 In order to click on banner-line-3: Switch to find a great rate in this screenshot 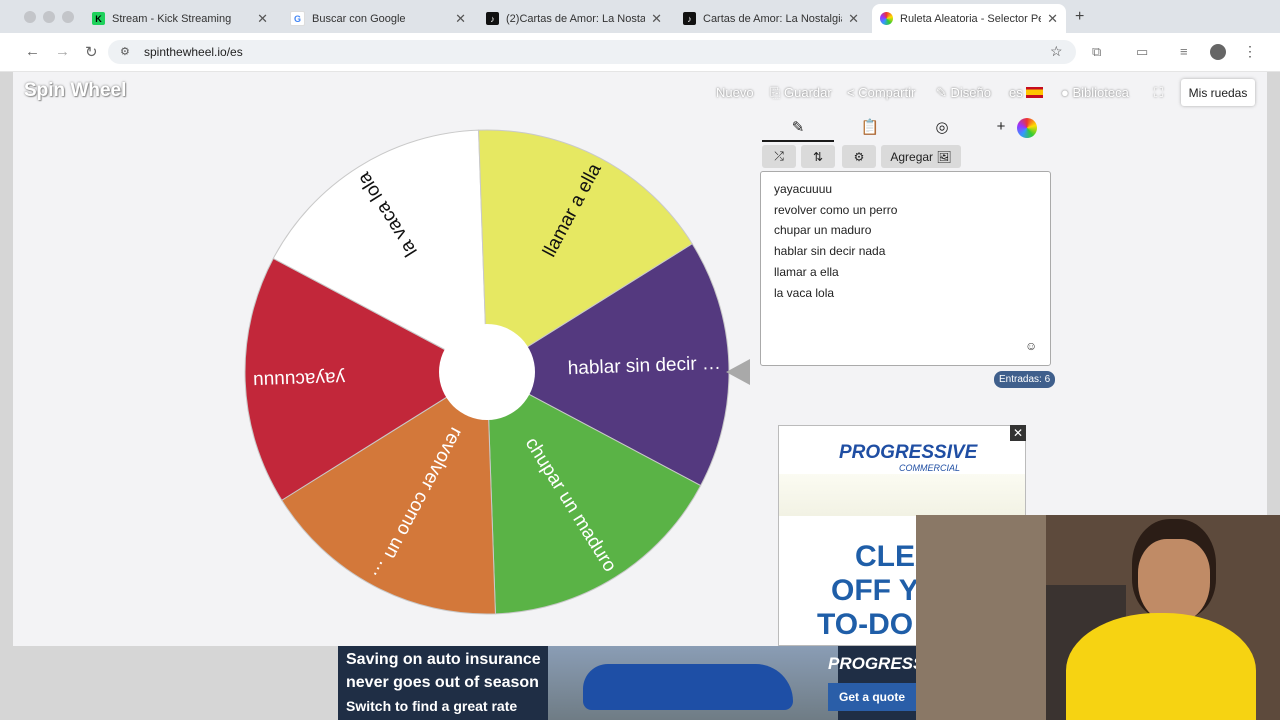, I will do `click(432, 706)`.